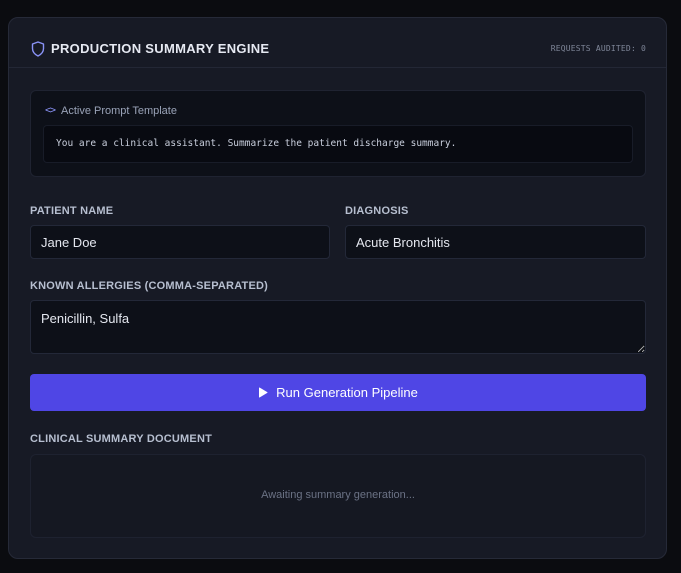 This screenshot has height=573, width=681. I want to click on code-icon: <>, so click(50, 110).